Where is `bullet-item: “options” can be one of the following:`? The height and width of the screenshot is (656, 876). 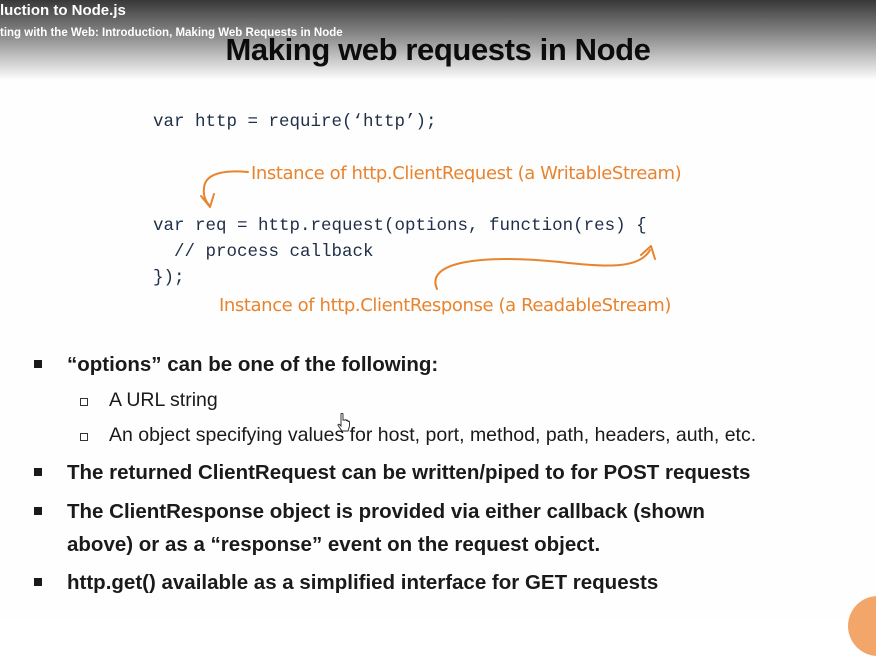
bullet-item: “options” can be one of the following: is located at coordinates (236, 364).